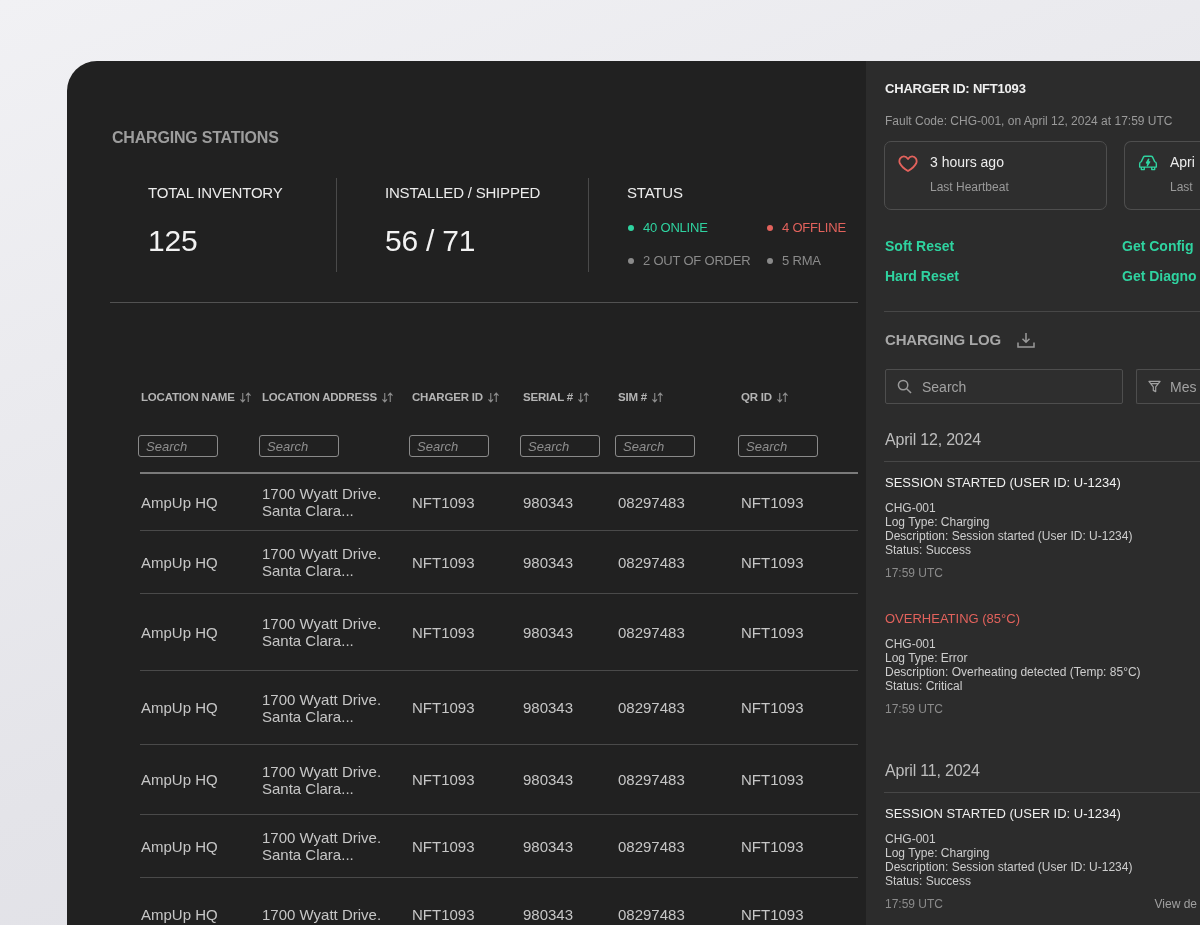  I want to click on heart-icon, so click(908, 163).